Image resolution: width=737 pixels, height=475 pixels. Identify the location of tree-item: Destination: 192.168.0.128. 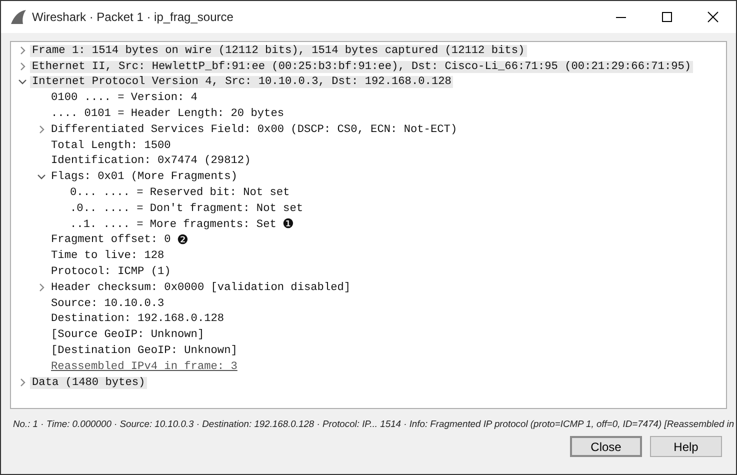
(137, 319).